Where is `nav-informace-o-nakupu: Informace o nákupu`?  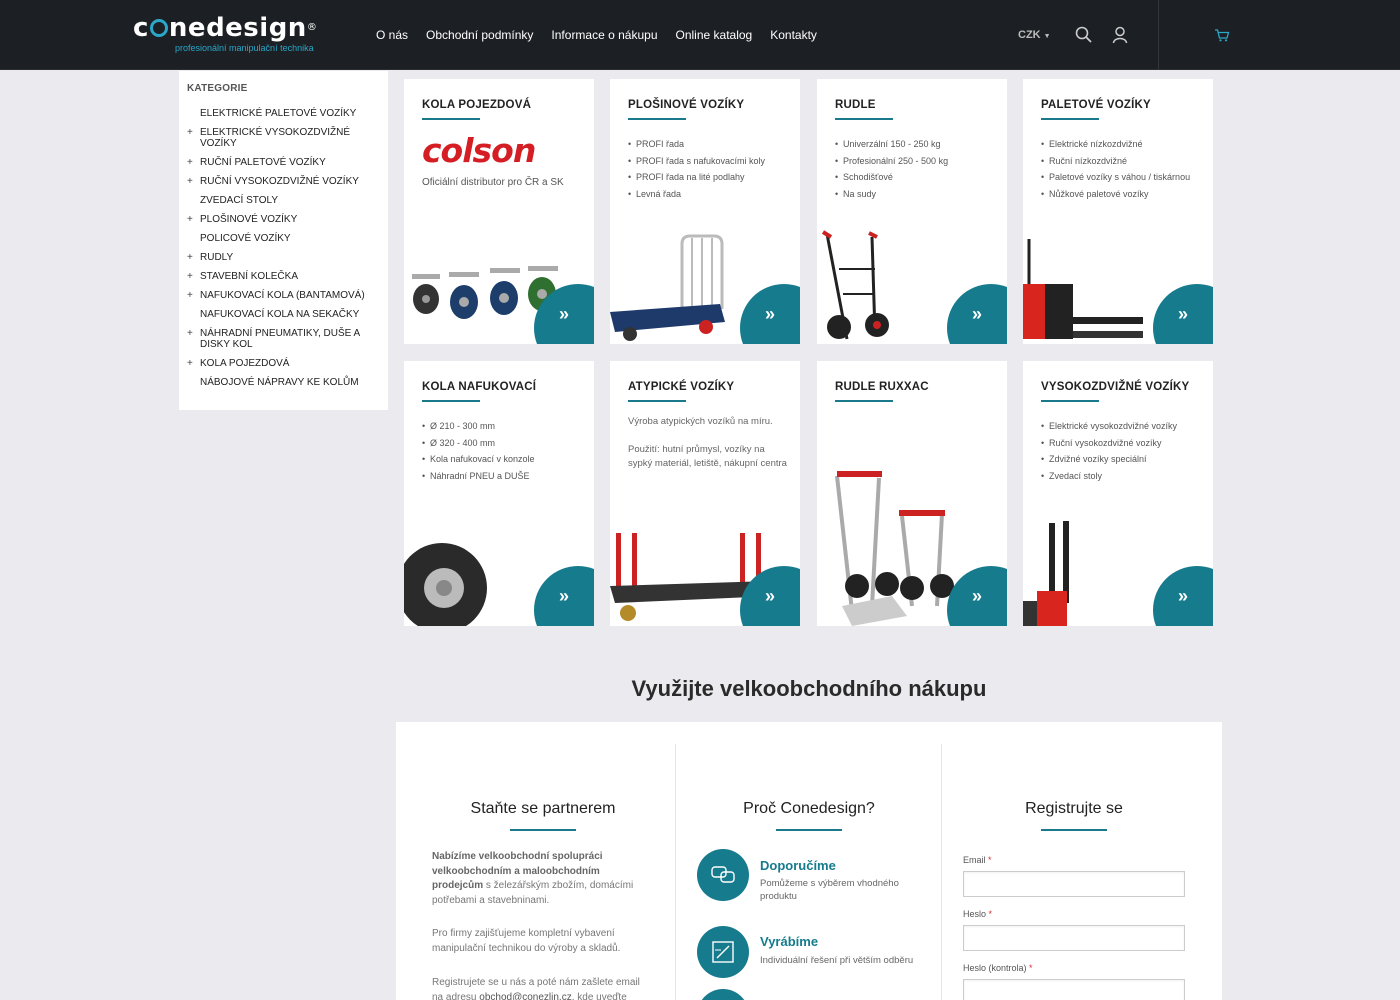
nav-informace-o-nakupu: Informace o nákupu is located at coordinates (604, 35).